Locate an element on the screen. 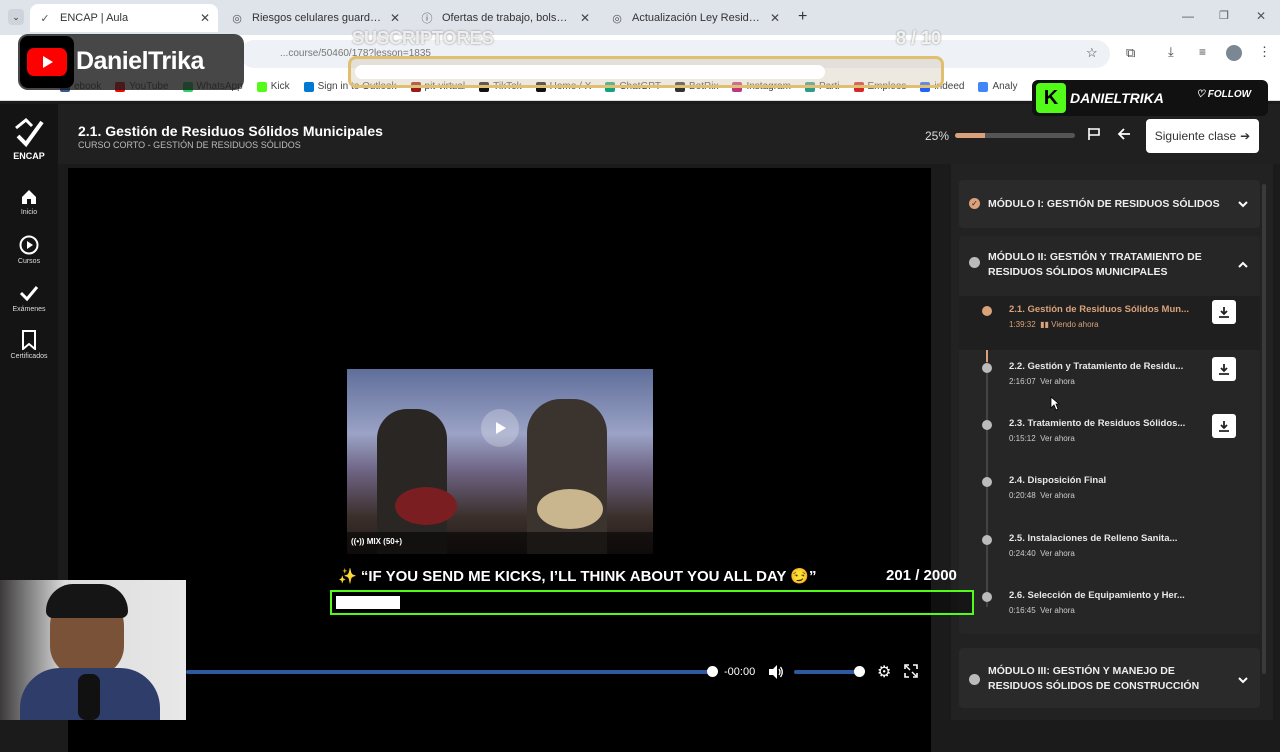  bookmark: Analy is located at coordinates (997, 86).